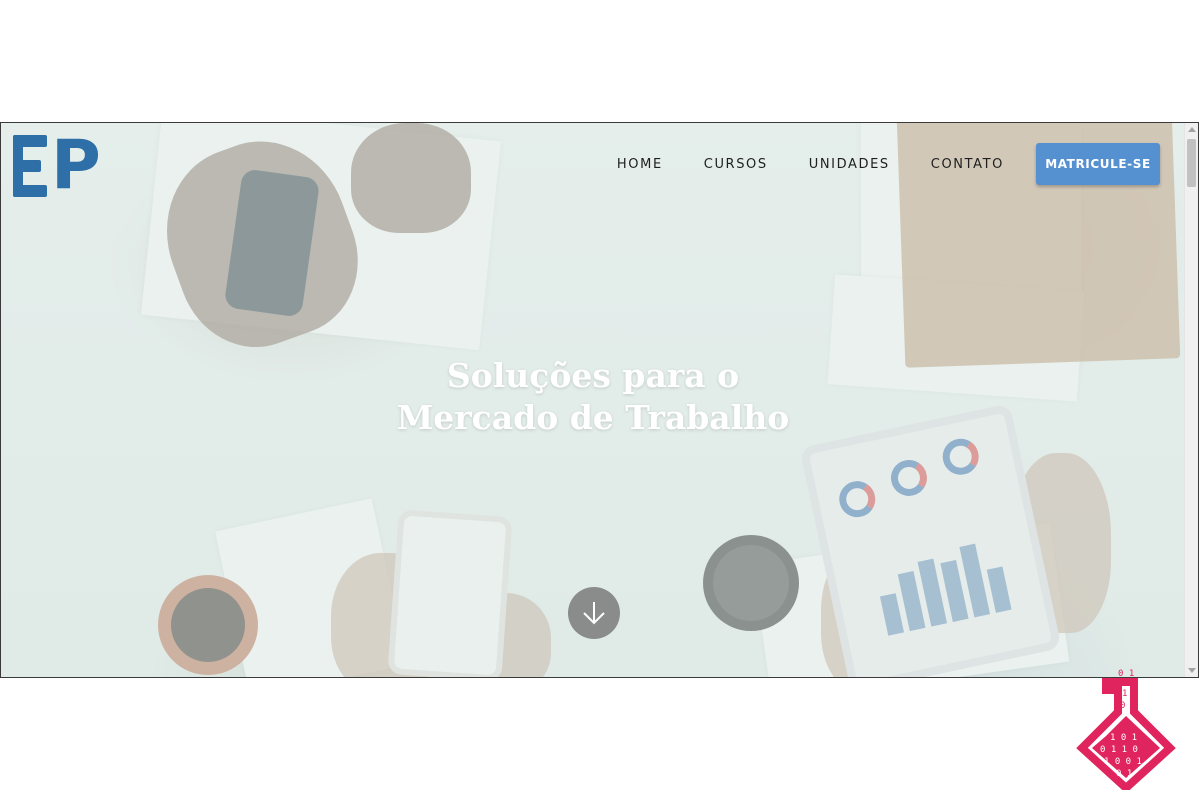 The image size is (1200, 800). I want to click on hero-headline: Soluções para o Mercado de Trabalho, so click(593, 397).